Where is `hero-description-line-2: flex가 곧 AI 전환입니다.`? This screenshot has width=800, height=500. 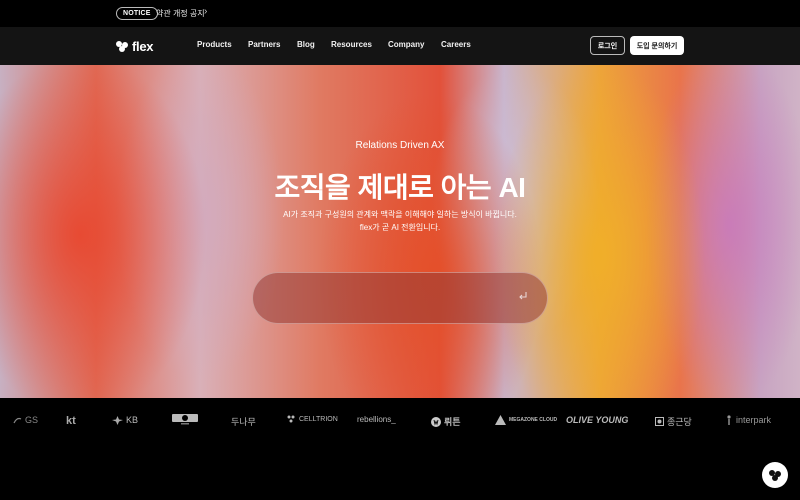
hero-description-line-2: flex가 곧 AI 전환입니다. is located at coordinates (400, 227).